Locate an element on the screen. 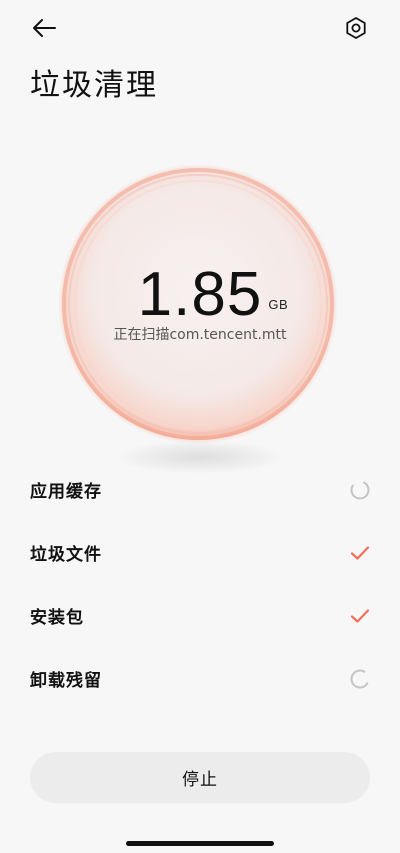  task-label: 安装包 is located at coordinates (57, 618).